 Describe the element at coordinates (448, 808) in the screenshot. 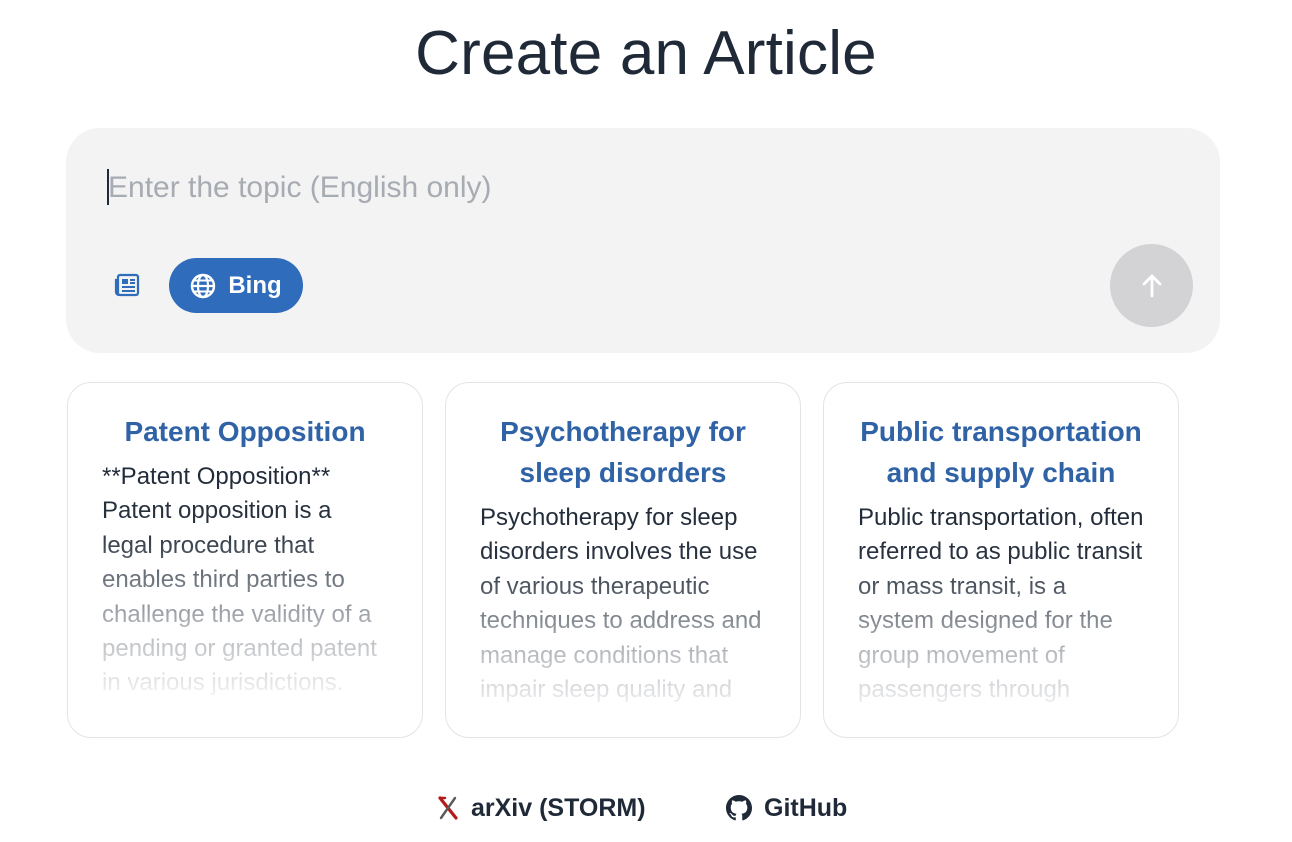

I see `arxiv-logo-icon` at that location.